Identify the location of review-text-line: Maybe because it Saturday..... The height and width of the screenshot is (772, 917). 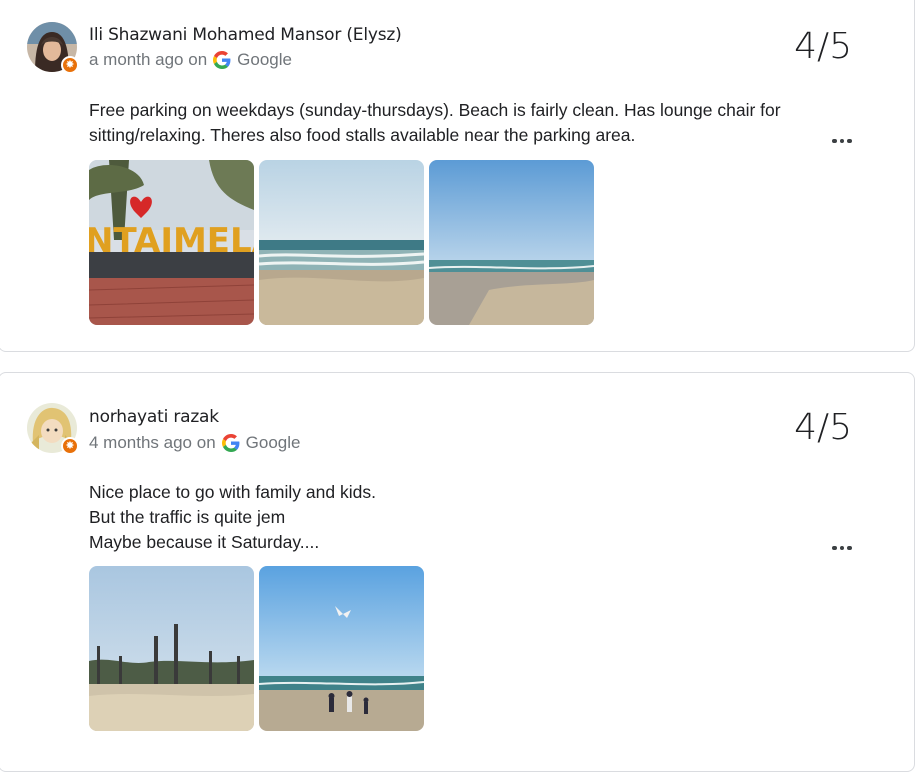
(204, 542).